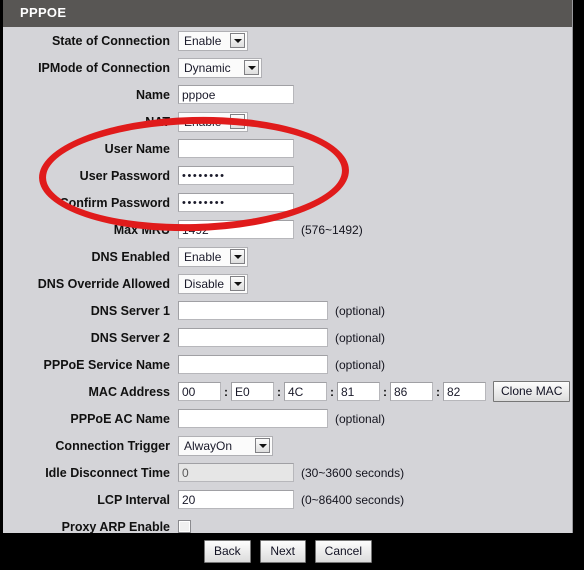 The height and width of the screenshot is (570, 584). What do you see at coordinates (464, 391) in the screenshot?
I see `mac-octet-6-input` at bounding box center [464, 391].